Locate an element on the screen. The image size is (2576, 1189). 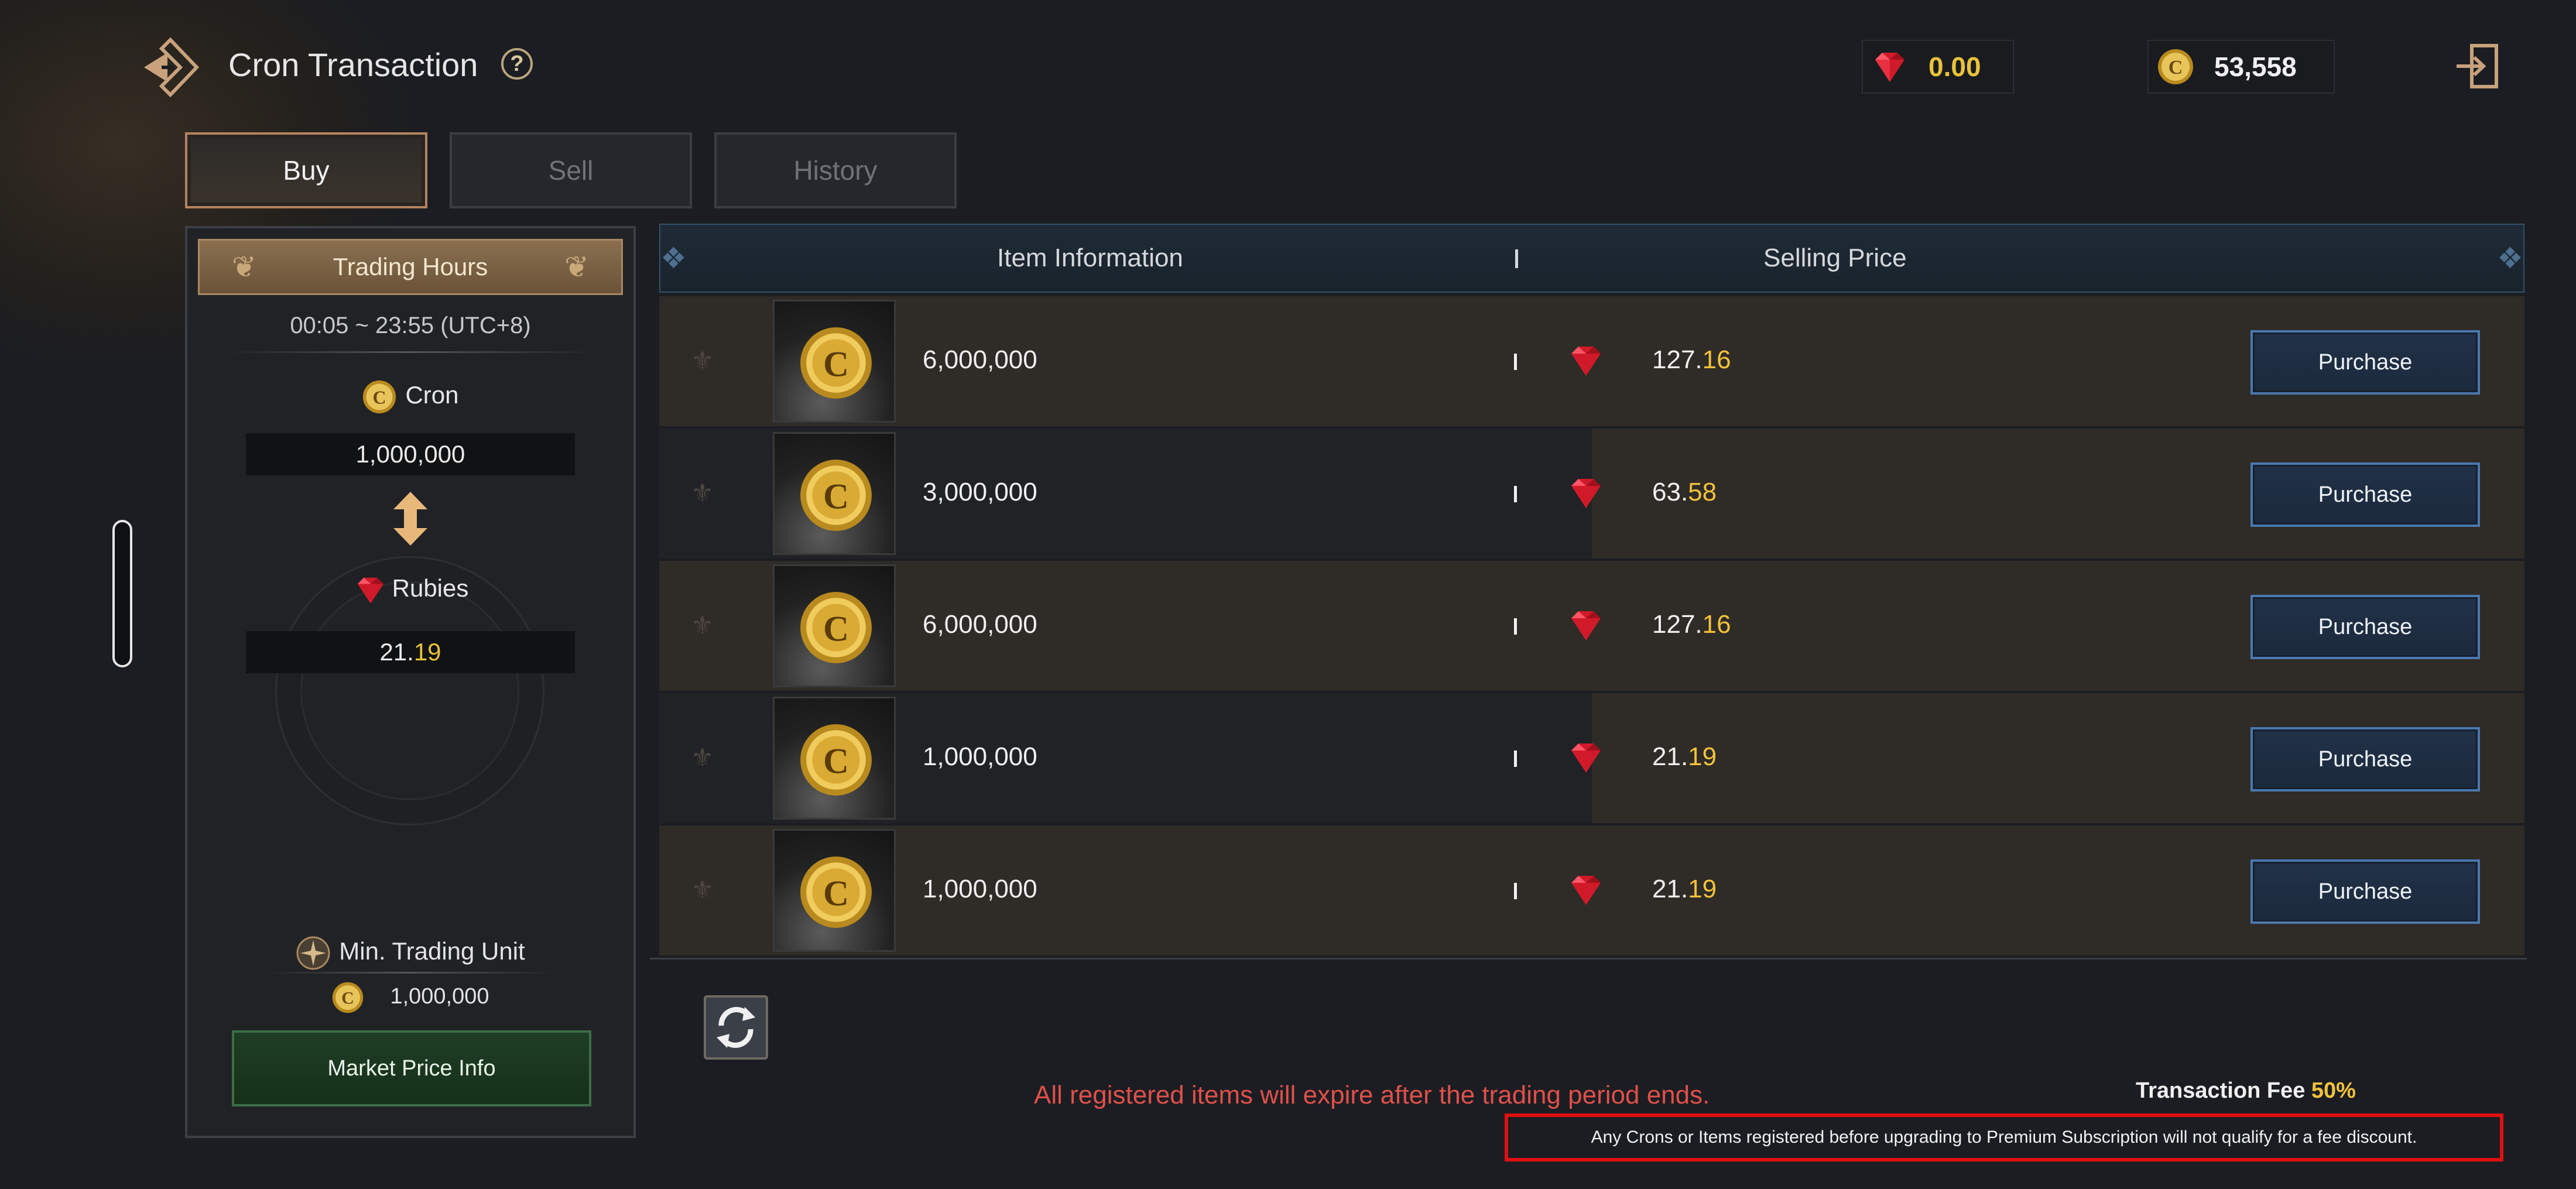
ornament-right-icon: ❖ is located at coordinates (2510, 258).